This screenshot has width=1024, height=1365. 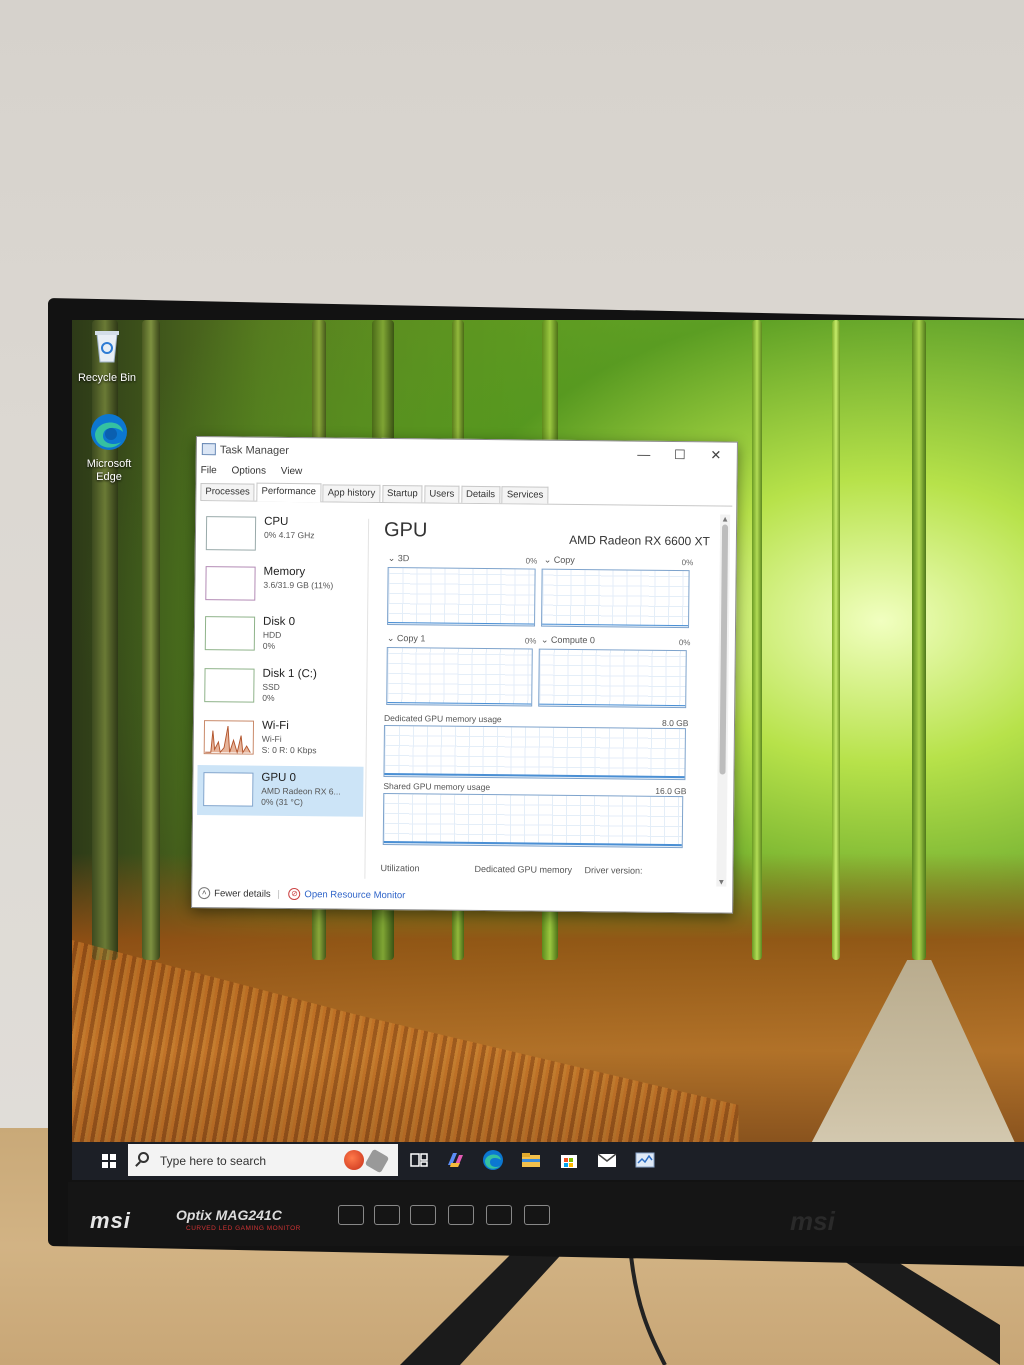 What do you see at coordinates (639, 540) in the screenshot?
I see `gpu-model: AMD Radeon RX 6600 XT` at bounding box center [639, 540].